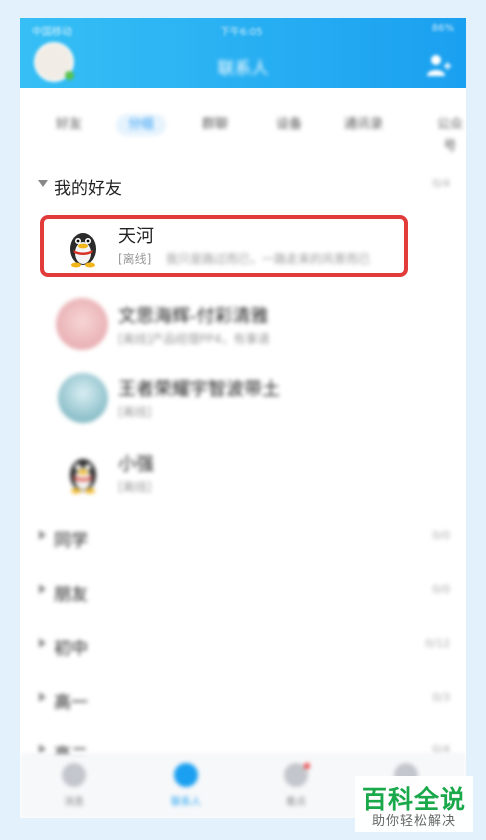 This screenshot has height=840, width=486. I want to click on watermark-logo: 百科全说 助你轻松解决, so click(414, 804).